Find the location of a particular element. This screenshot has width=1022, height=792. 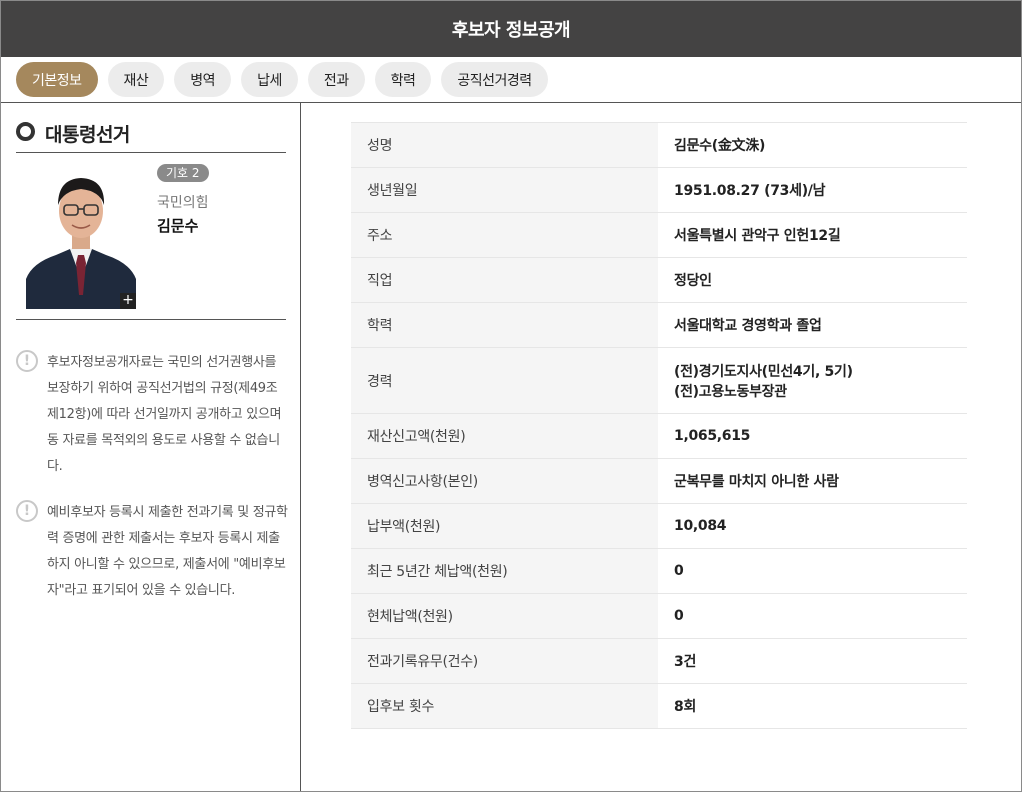

tab-criminal-record: 전과 is located at coordinates (336, 79).